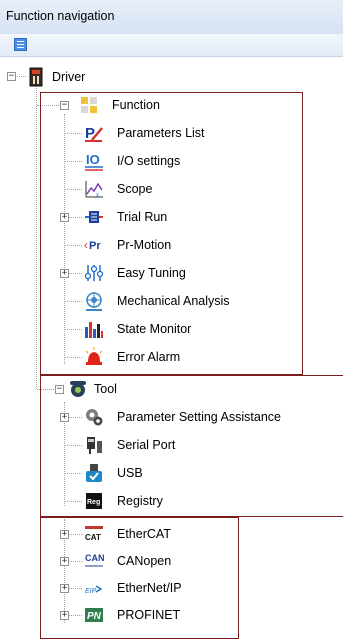  I want to click on list-view-icon, so click(20, 44).